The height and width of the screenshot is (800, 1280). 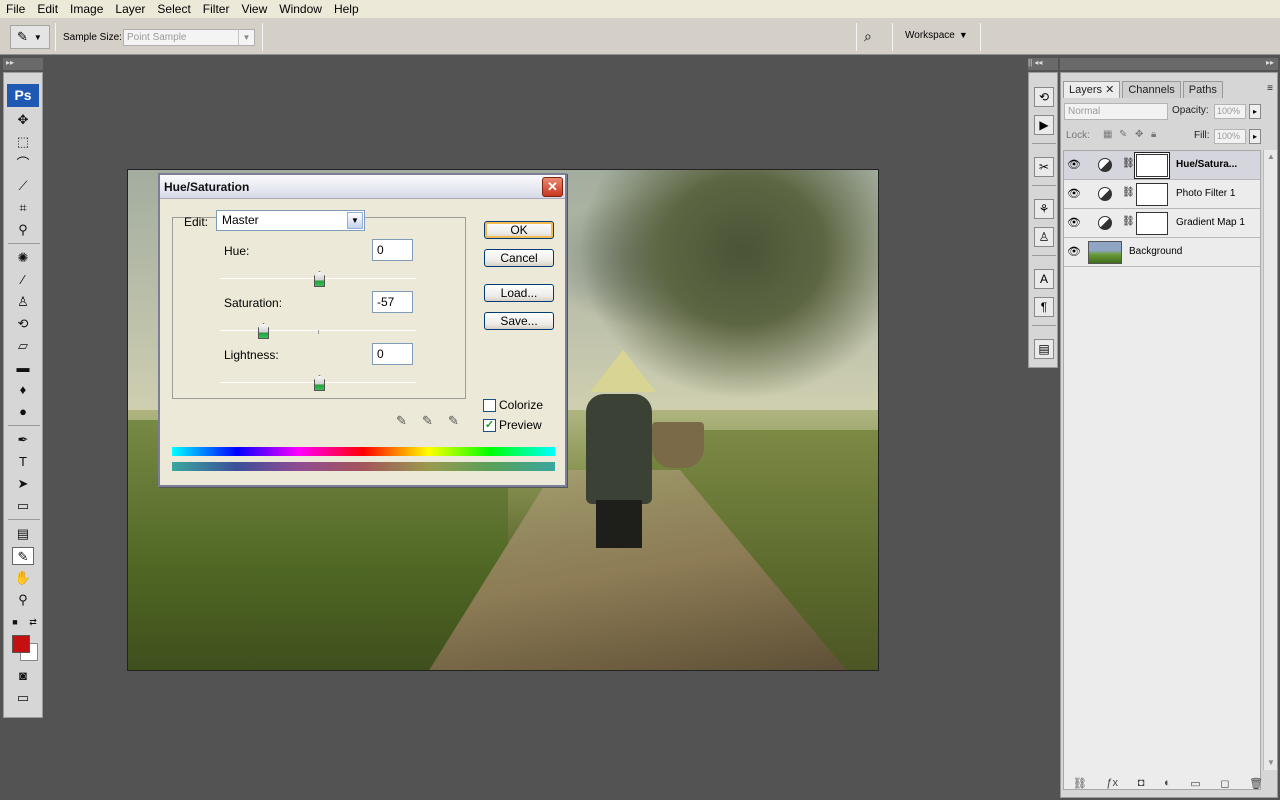 I want to click on dodge-tool-icon: ●, so click(x=23, y=412).